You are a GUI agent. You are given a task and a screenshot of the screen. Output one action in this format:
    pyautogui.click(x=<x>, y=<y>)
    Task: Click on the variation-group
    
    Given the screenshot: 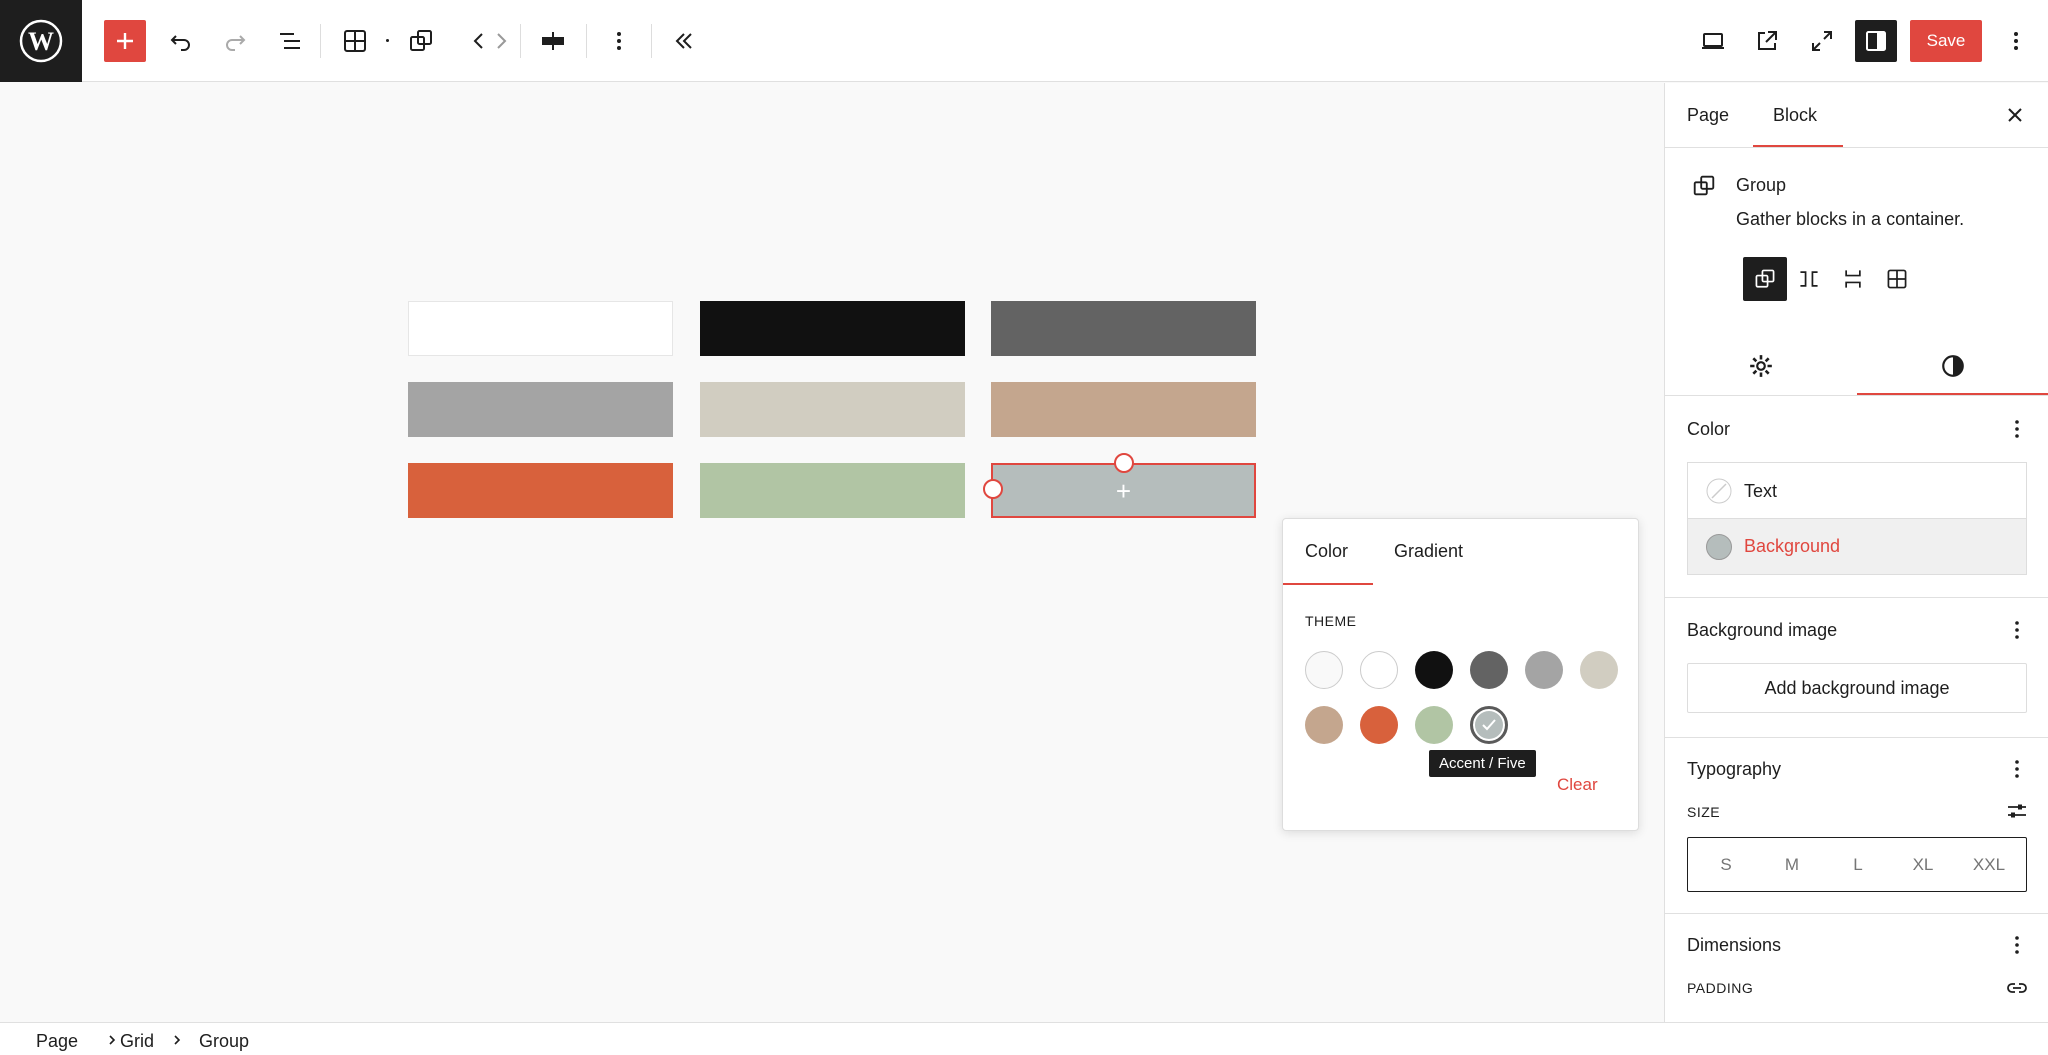 What is the action you would take?
    pyautogui.click(x=1765, y=279)
    